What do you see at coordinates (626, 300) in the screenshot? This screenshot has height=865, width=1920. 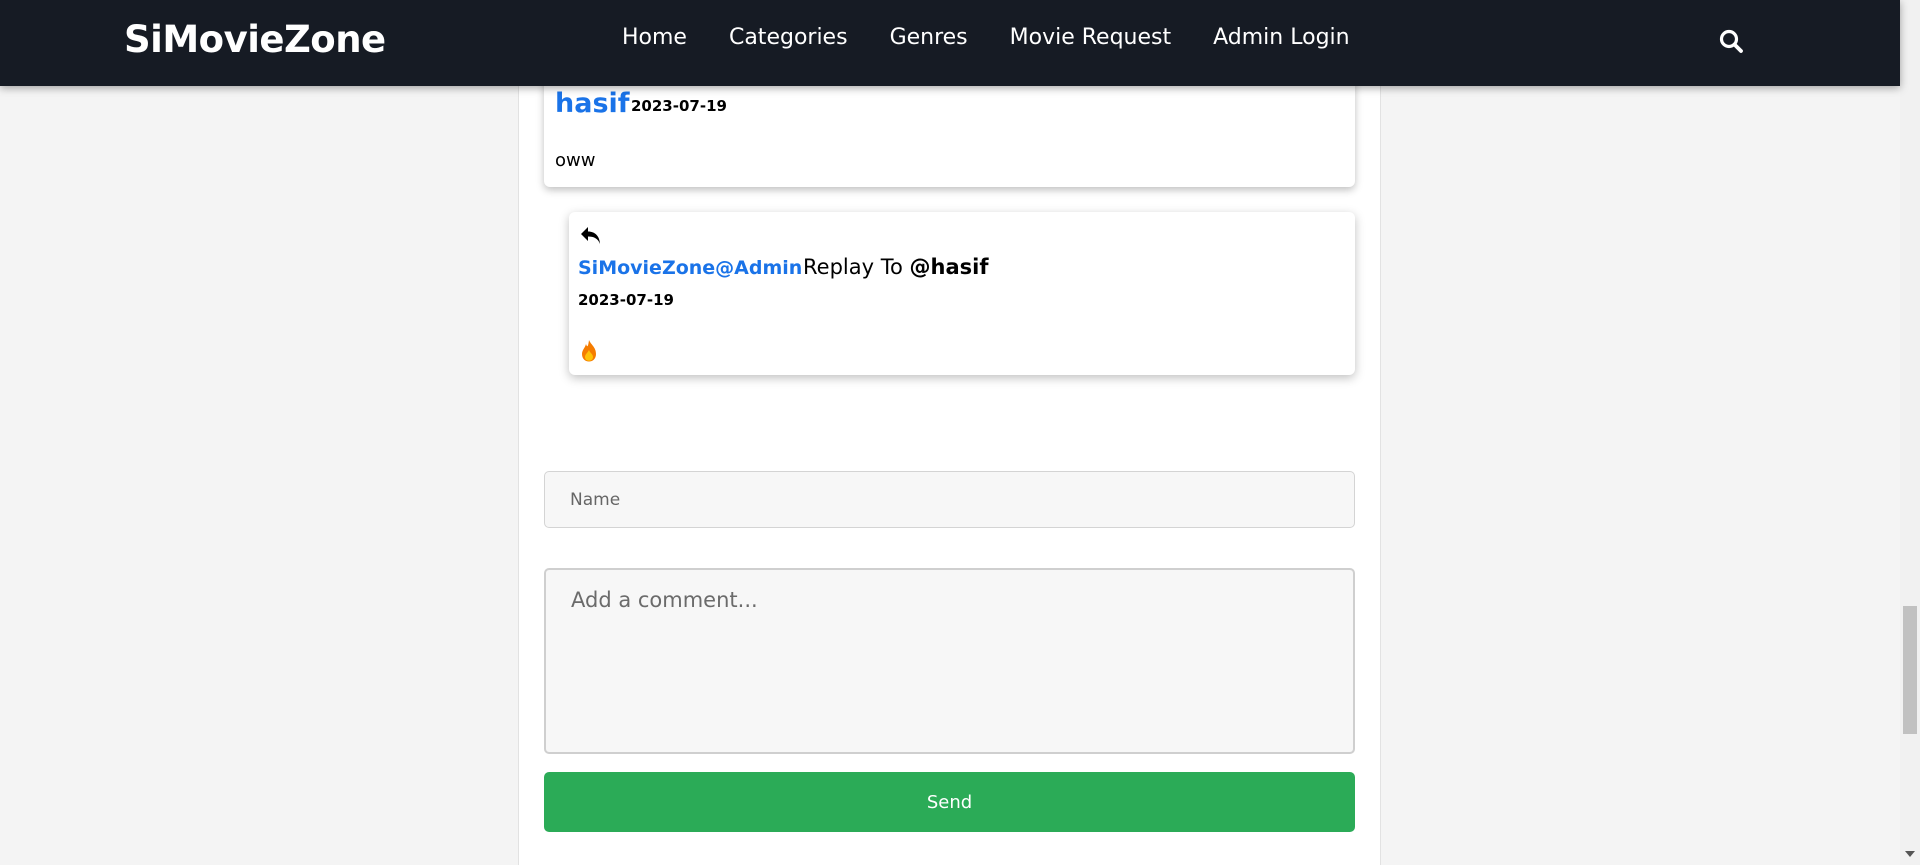 I see `reply-date: 2023-07-19` at bounding box center [626, 300].